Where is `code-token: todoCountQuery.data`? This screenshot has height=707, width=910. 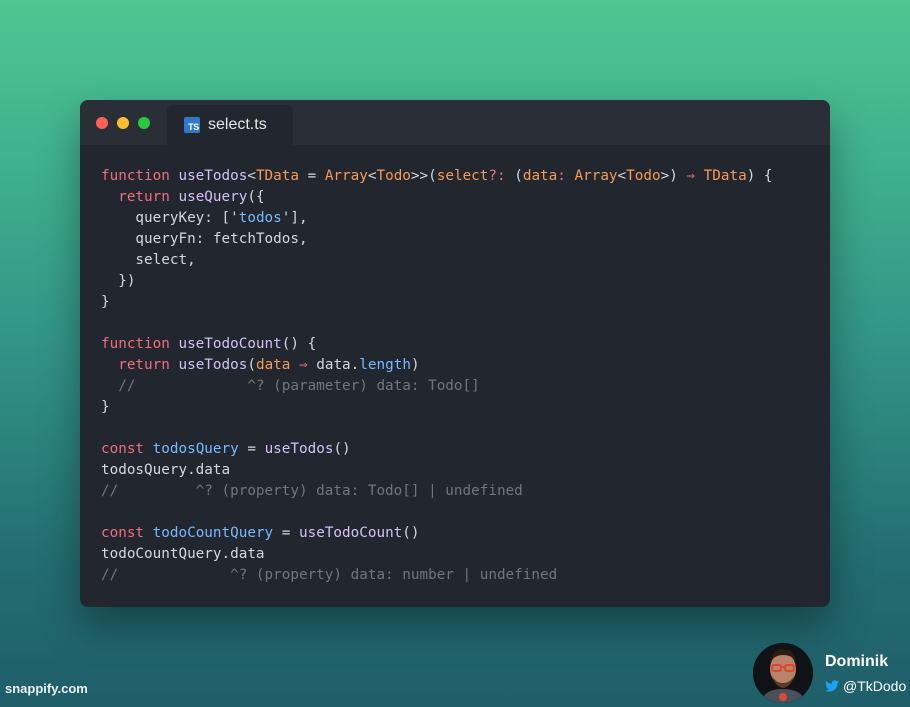 code-token: todoCountQuery.data is located at coordinates (183, 554).